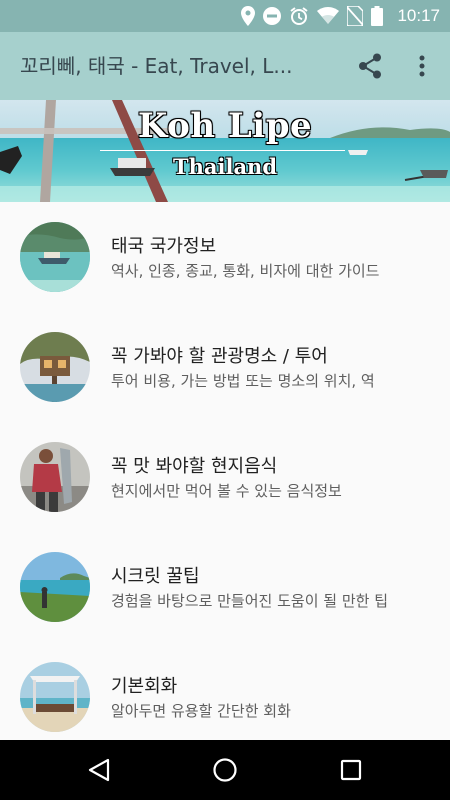  What do you see at coordinates (55, 477) in the screenshot?
I see `thumbnail-fisherman` at bounding box center [55, 477].